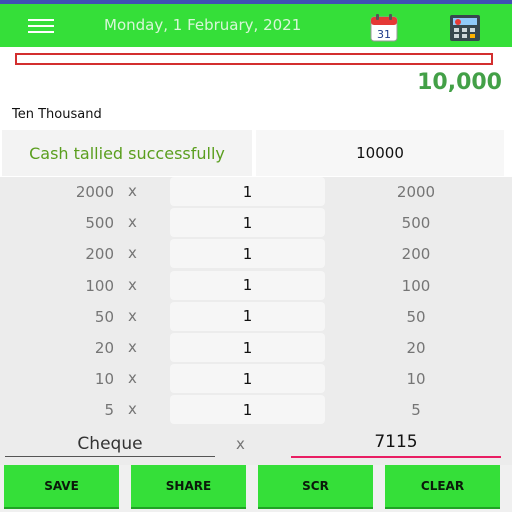 This screenshot has width=512, height=512. What do you see at coordinates (396, 445) in the screenshot?
I see `cheque-amount-input: 7115` at bounding box center [396, 445].